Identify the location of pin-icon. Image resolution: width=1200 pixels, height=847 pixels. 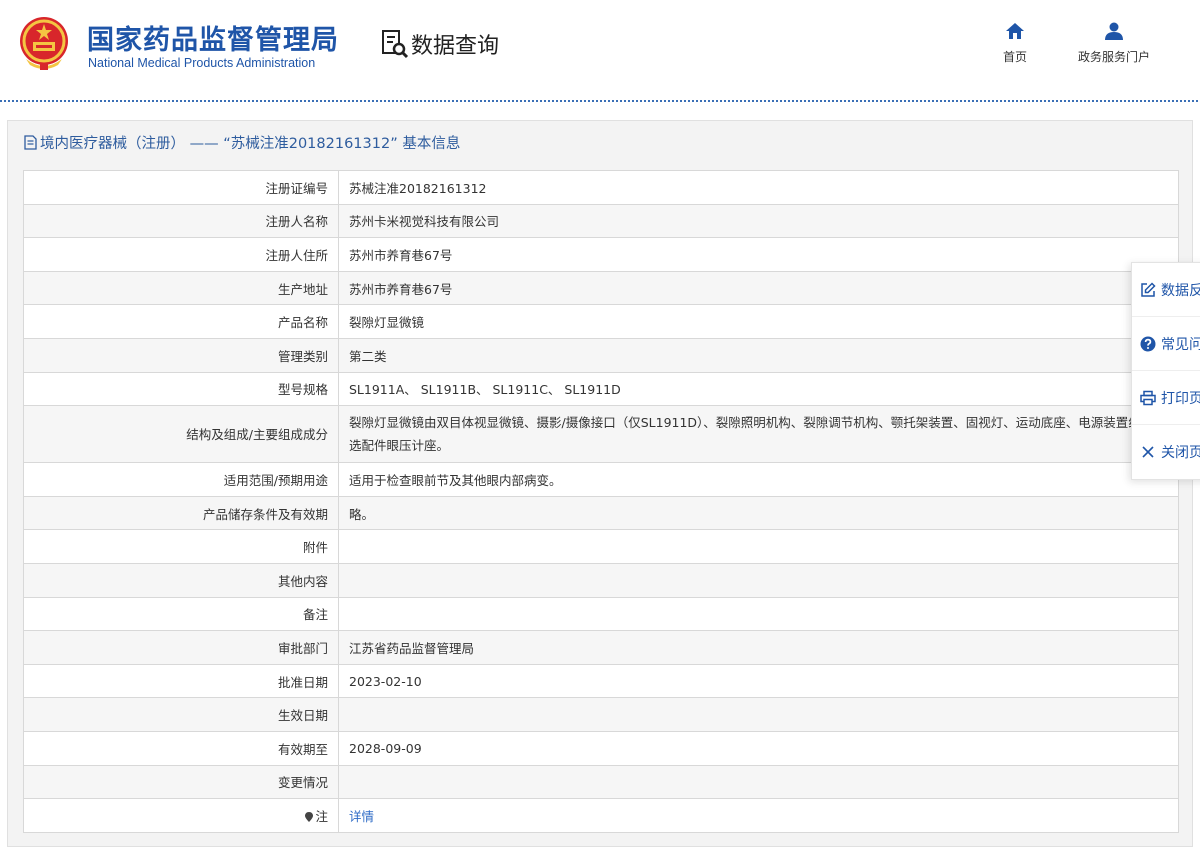
(309, 816).